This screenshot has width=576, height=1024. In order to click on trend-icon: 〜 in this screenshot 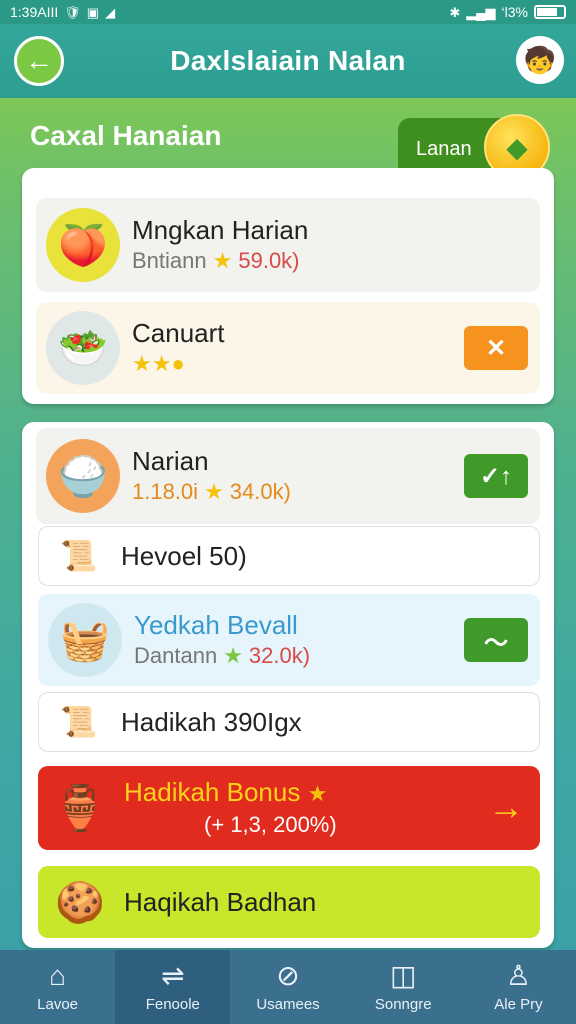, I will do `click(496, 643)`.